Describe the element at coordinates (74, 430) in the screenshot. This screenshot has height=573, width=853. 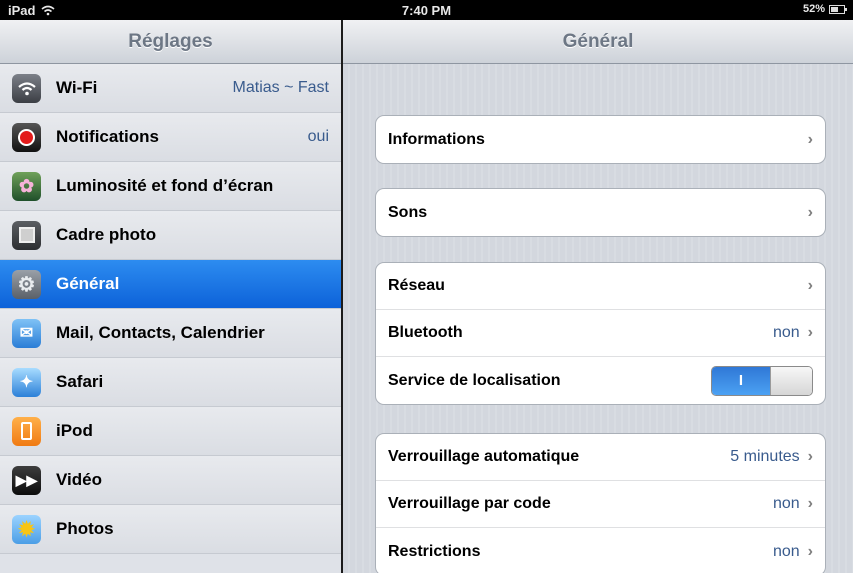
I see `sidebar-item-label: iPod` at that location.